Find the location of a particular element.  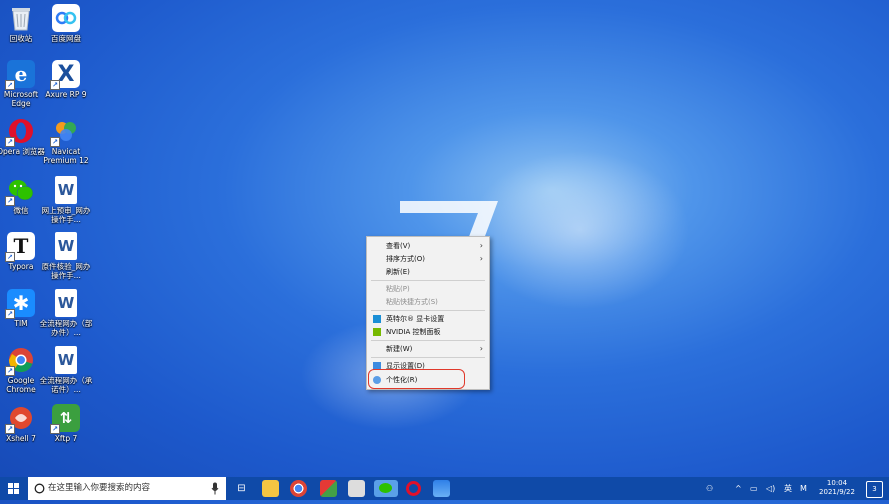

icon-label: Axure RP 9 is located at coordinates (66, 94).